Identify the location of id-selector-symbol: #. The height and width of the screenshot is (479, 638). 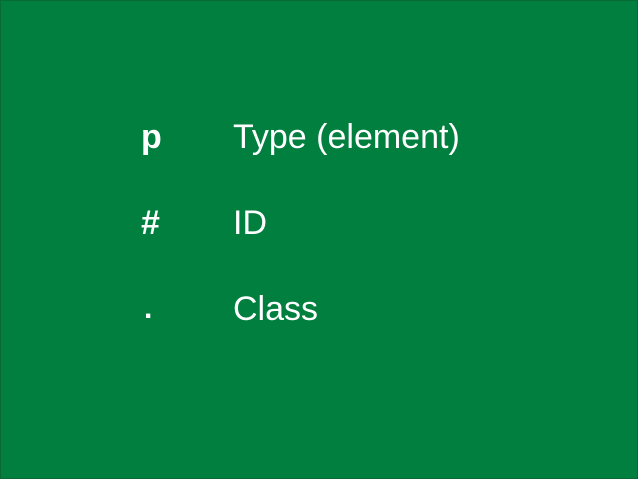
(150, 223).